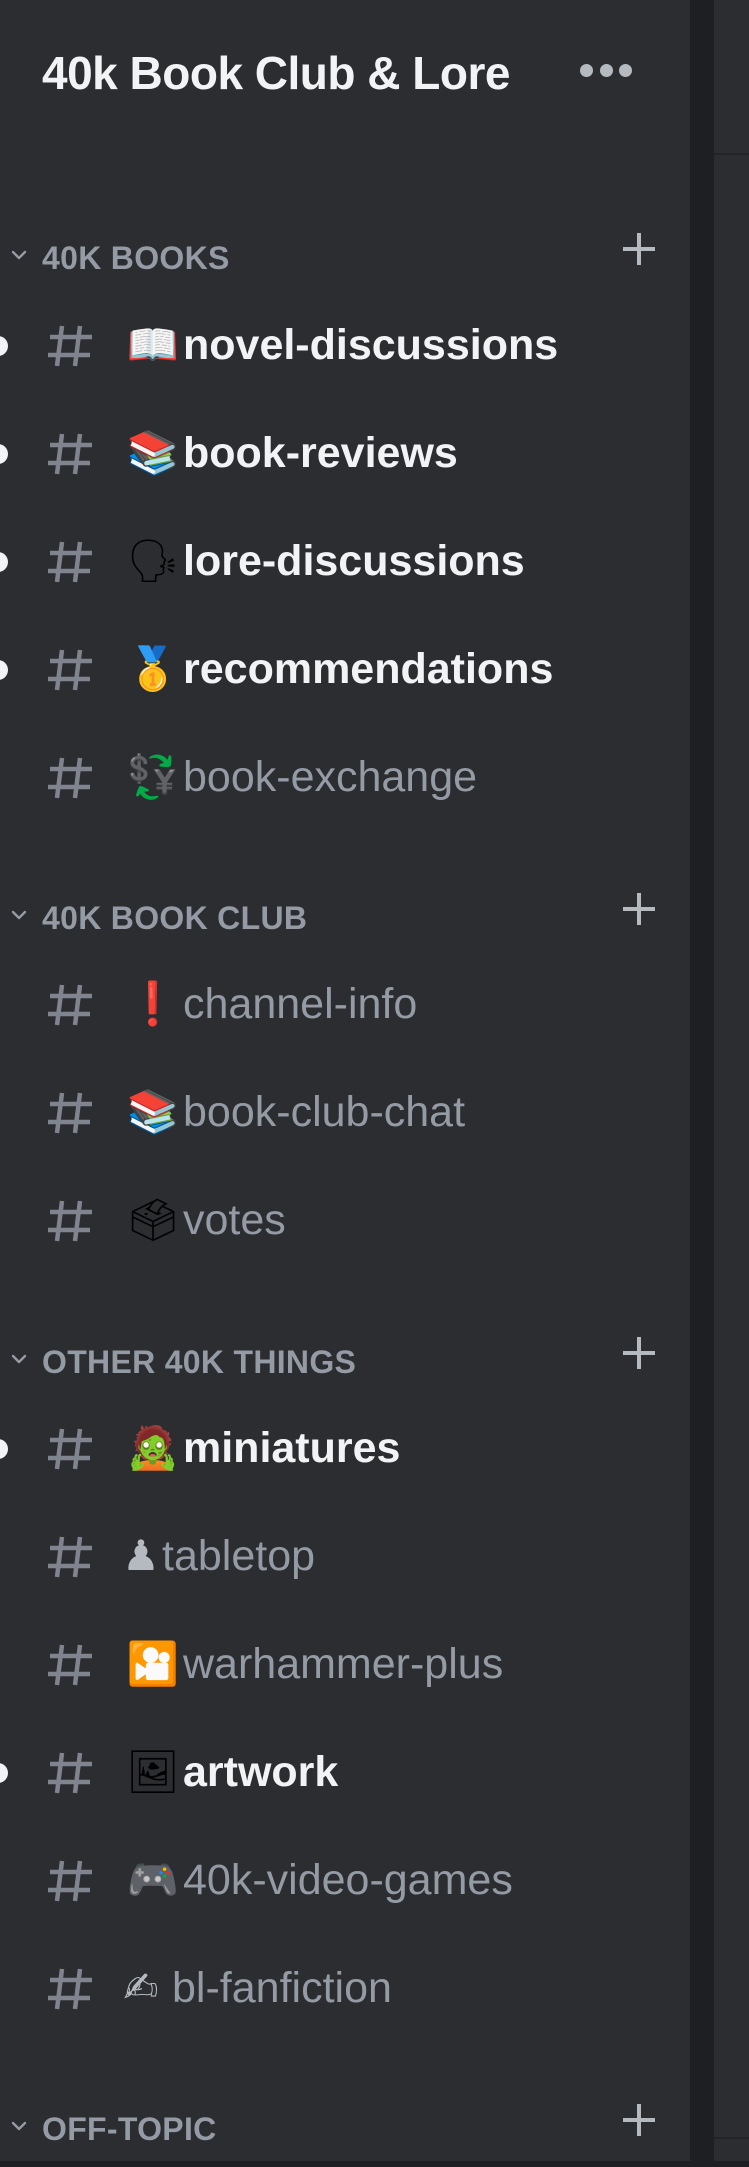 The width and height of the screenshot is (749, 2167). I want to click on channel-item-miniatures: 🧟 miniatures, so click(345, 1449).